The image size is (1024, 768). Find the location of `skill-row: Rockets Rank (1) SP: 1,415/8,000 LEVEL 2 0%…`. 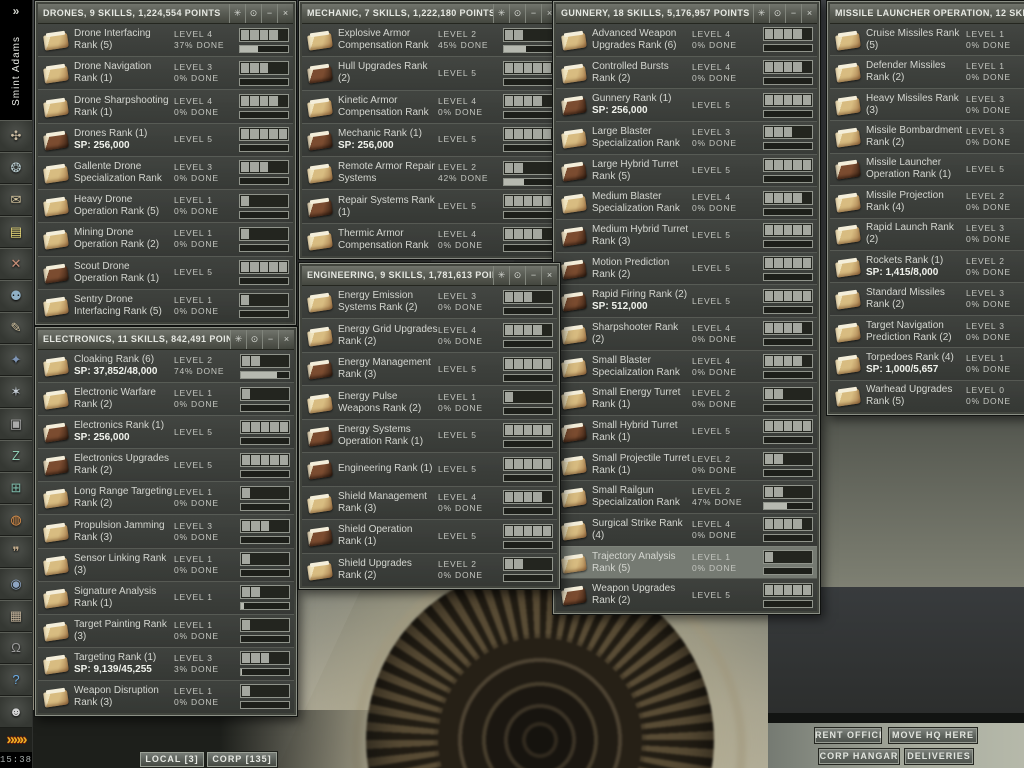

skill-row: Rockets Rank (1) SP: 1,415/8,000 LEVEL 2 0%… is located at coordinates (927, 266).